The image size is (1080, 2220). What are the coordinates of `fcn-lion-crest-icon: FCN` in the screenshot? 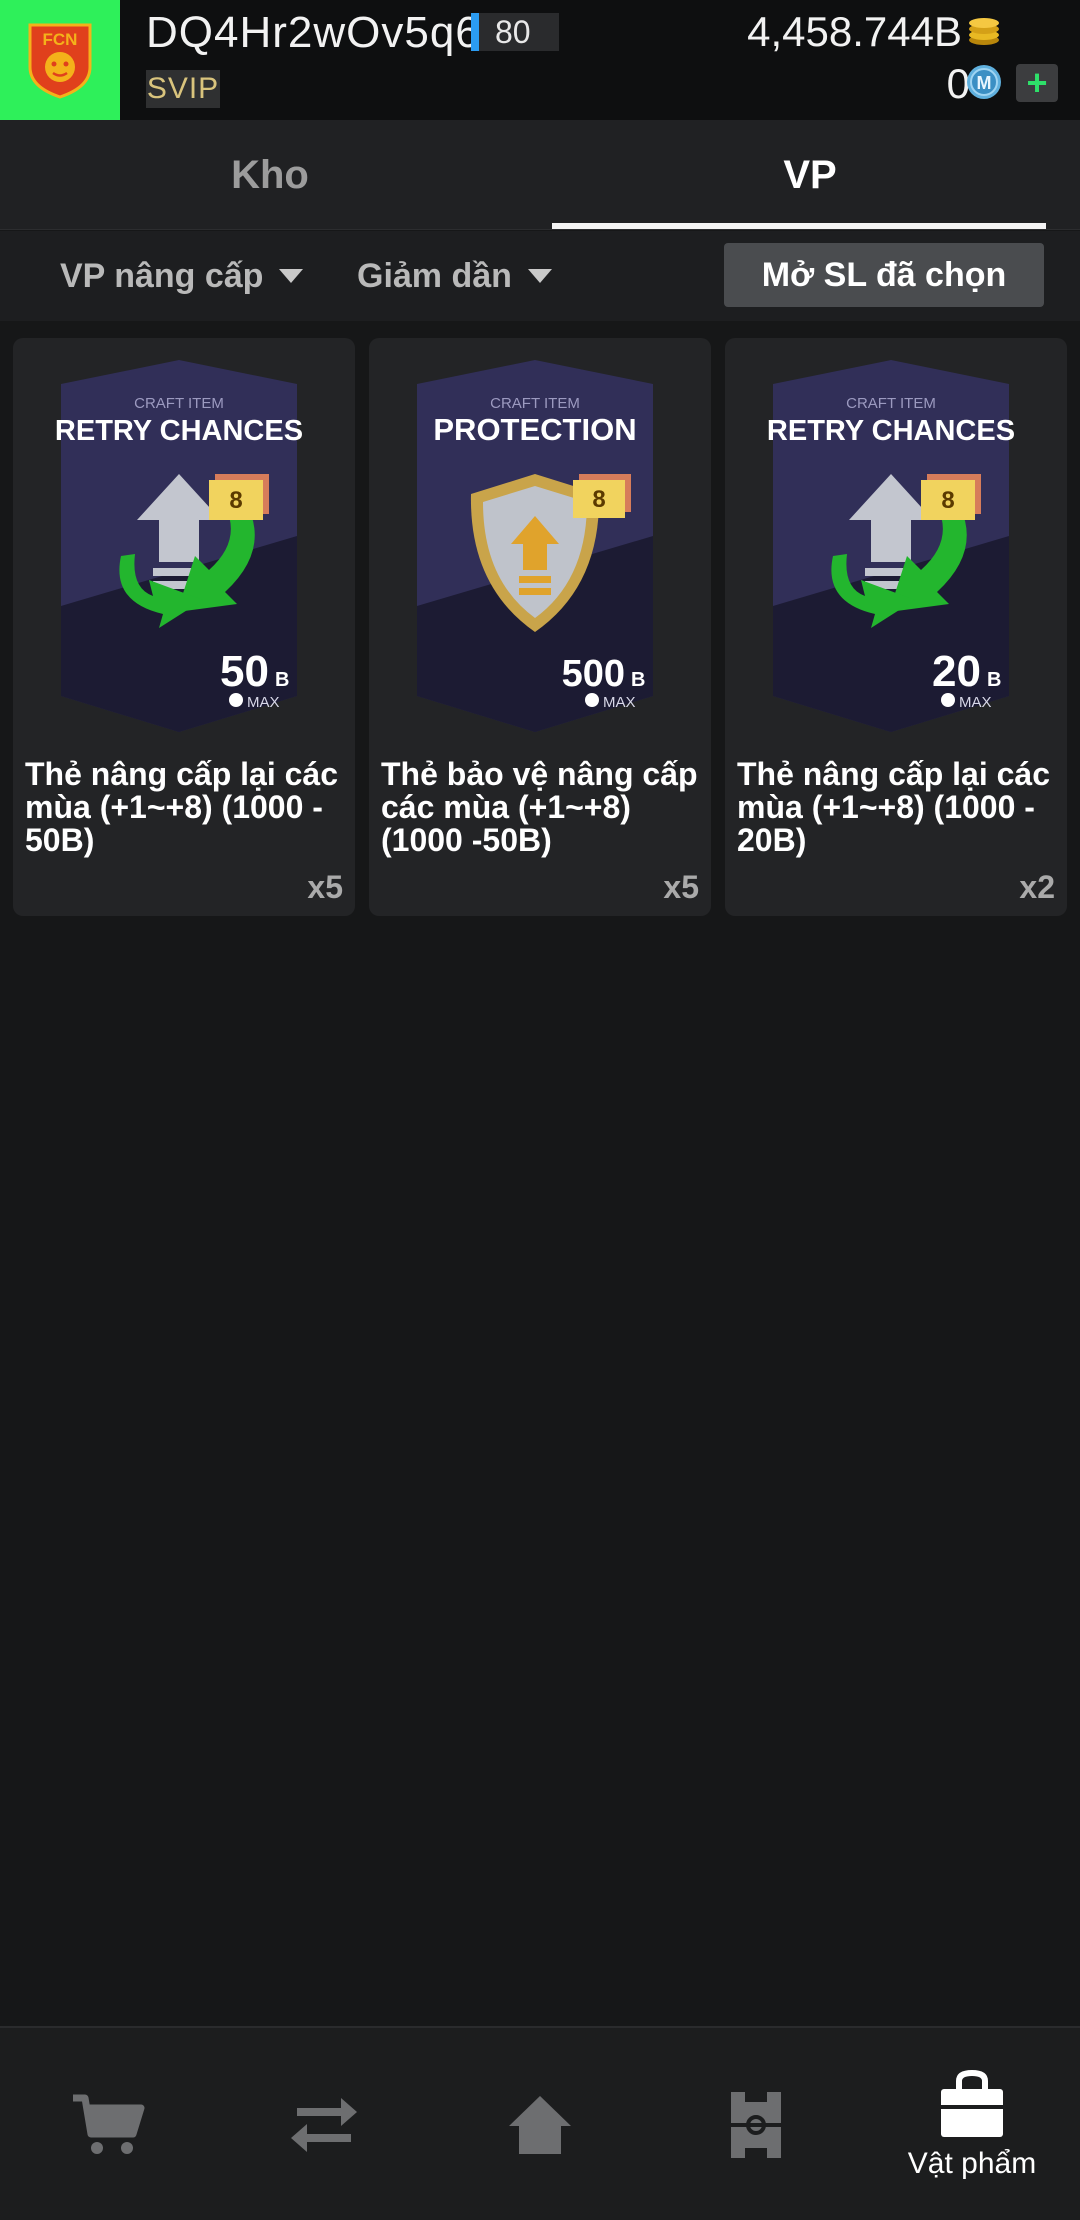 It's located at (60, 61).